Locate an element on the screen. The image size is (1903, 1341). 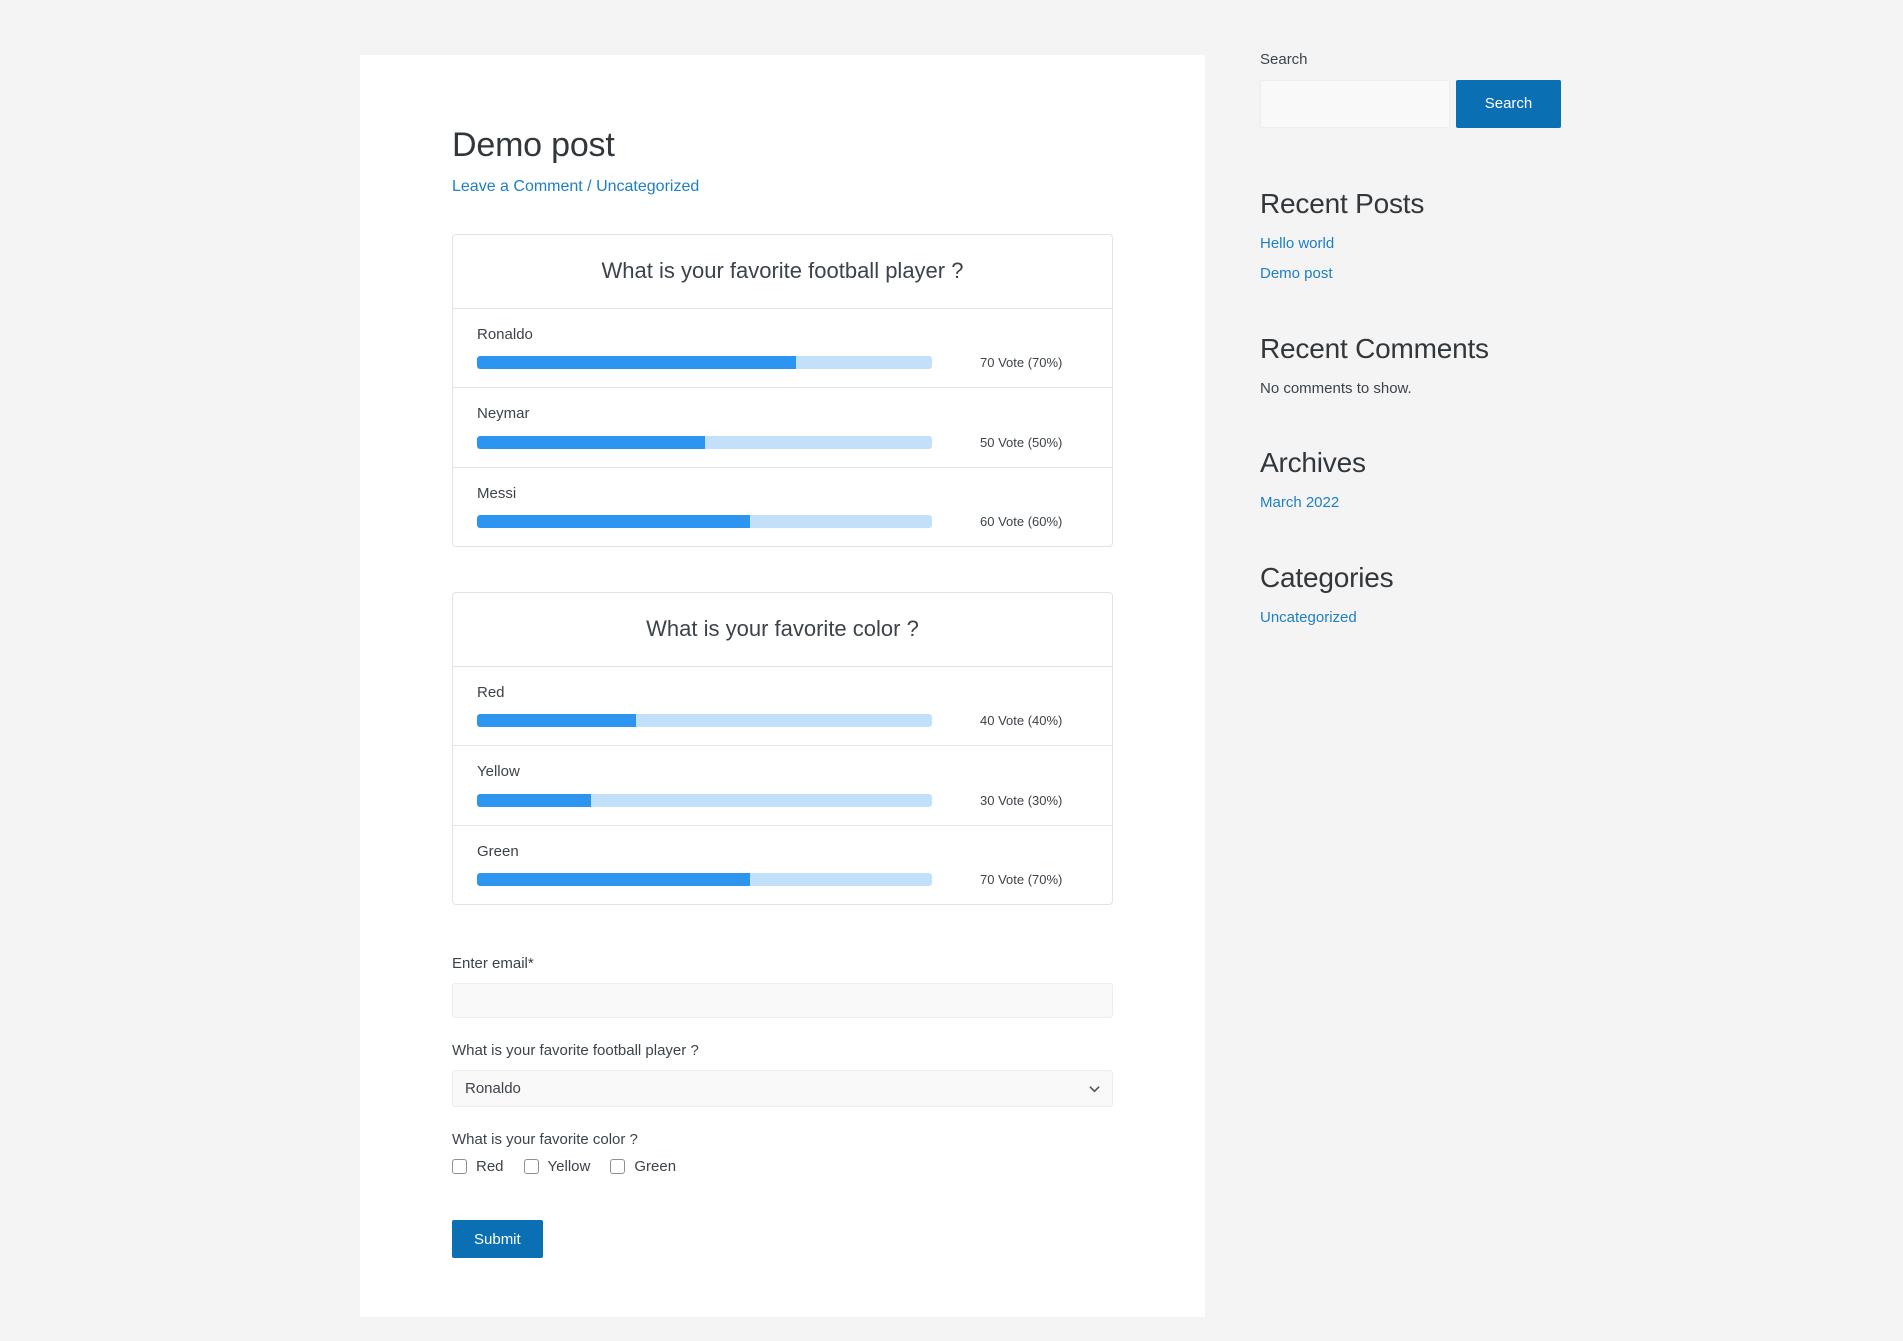
poll-question: What is your favorite color ? is located at coordinates (782, 630).